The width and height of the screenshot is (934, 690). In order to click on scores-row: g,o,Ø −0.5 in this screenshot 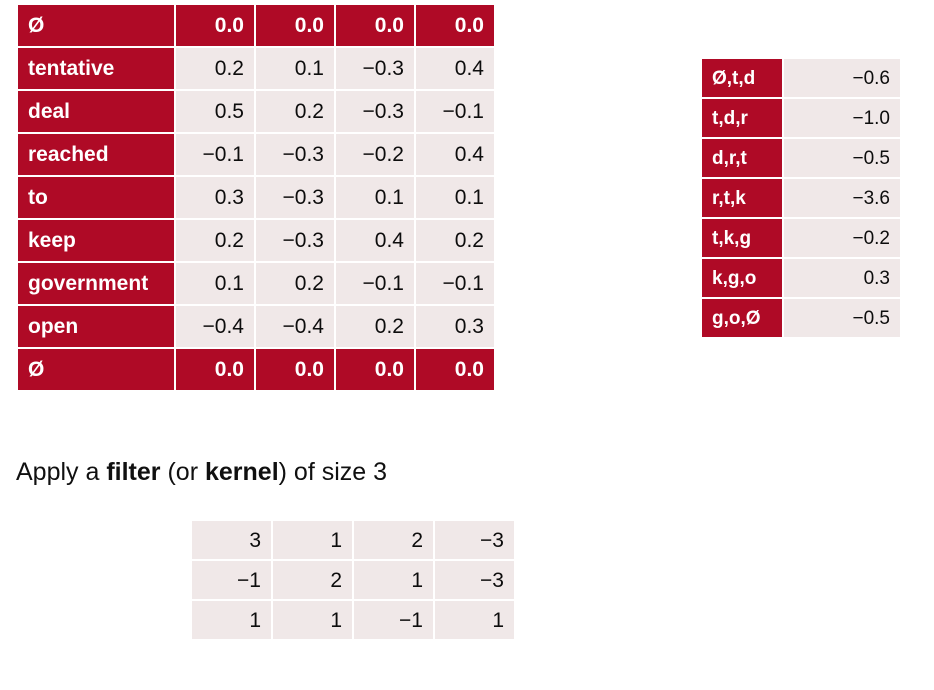, I will do `click(801, 318)`.